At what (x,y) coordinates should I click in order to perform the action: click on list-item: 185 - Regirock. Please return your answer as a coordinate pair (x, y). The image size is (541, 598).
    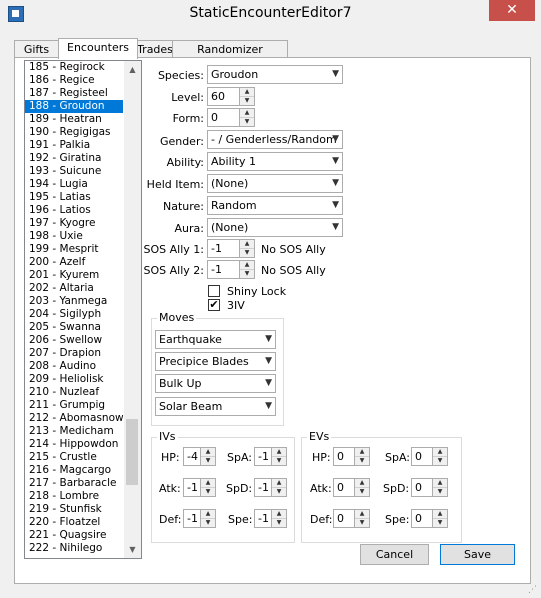
    Looking at the image, I should click on (74, 67).